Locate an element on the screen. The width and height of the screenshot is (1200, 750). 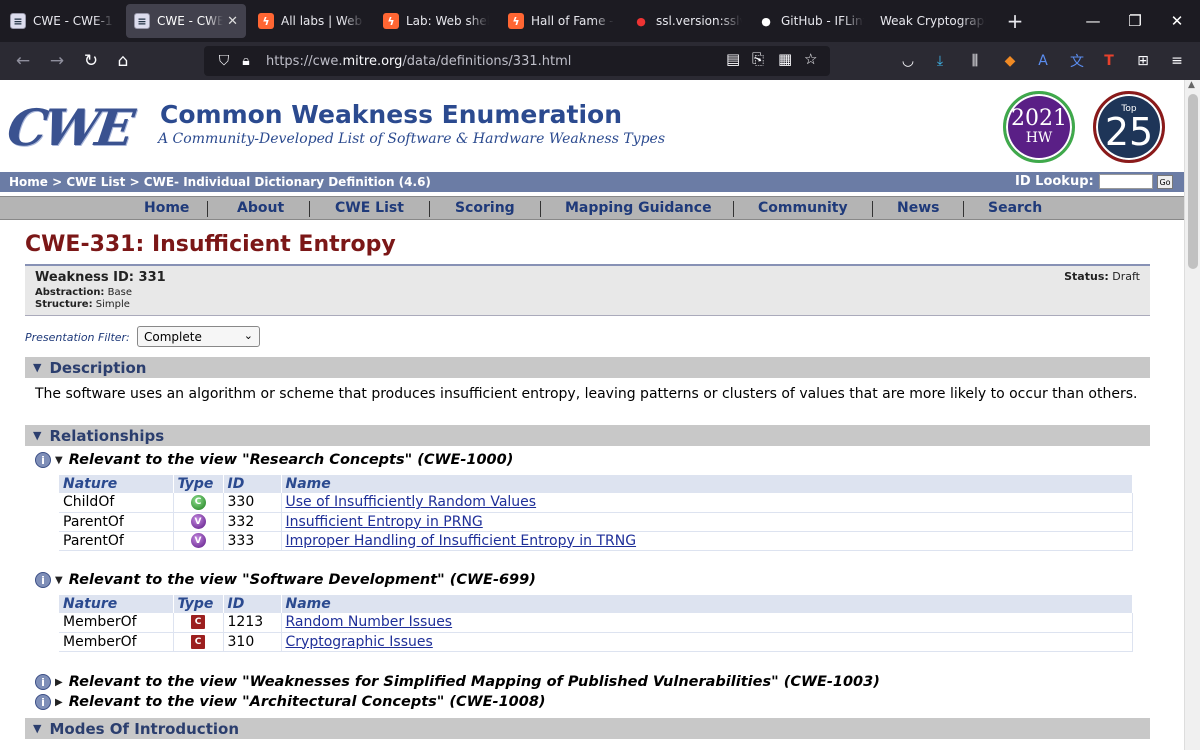
col-name: Name is located at coordinates (707, 604).